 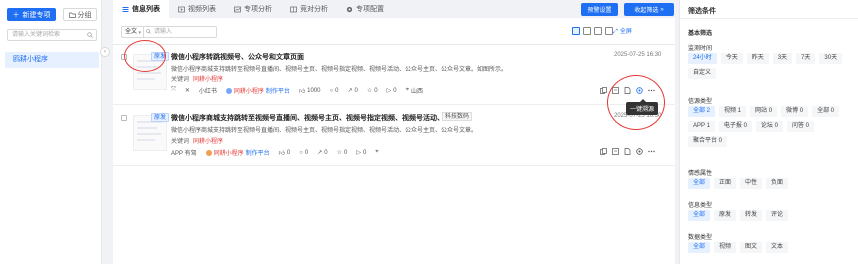 What do you see at coordinates (72, 15) in the screenshot?
I see `folder-icon` at bounding box center [72, 15].